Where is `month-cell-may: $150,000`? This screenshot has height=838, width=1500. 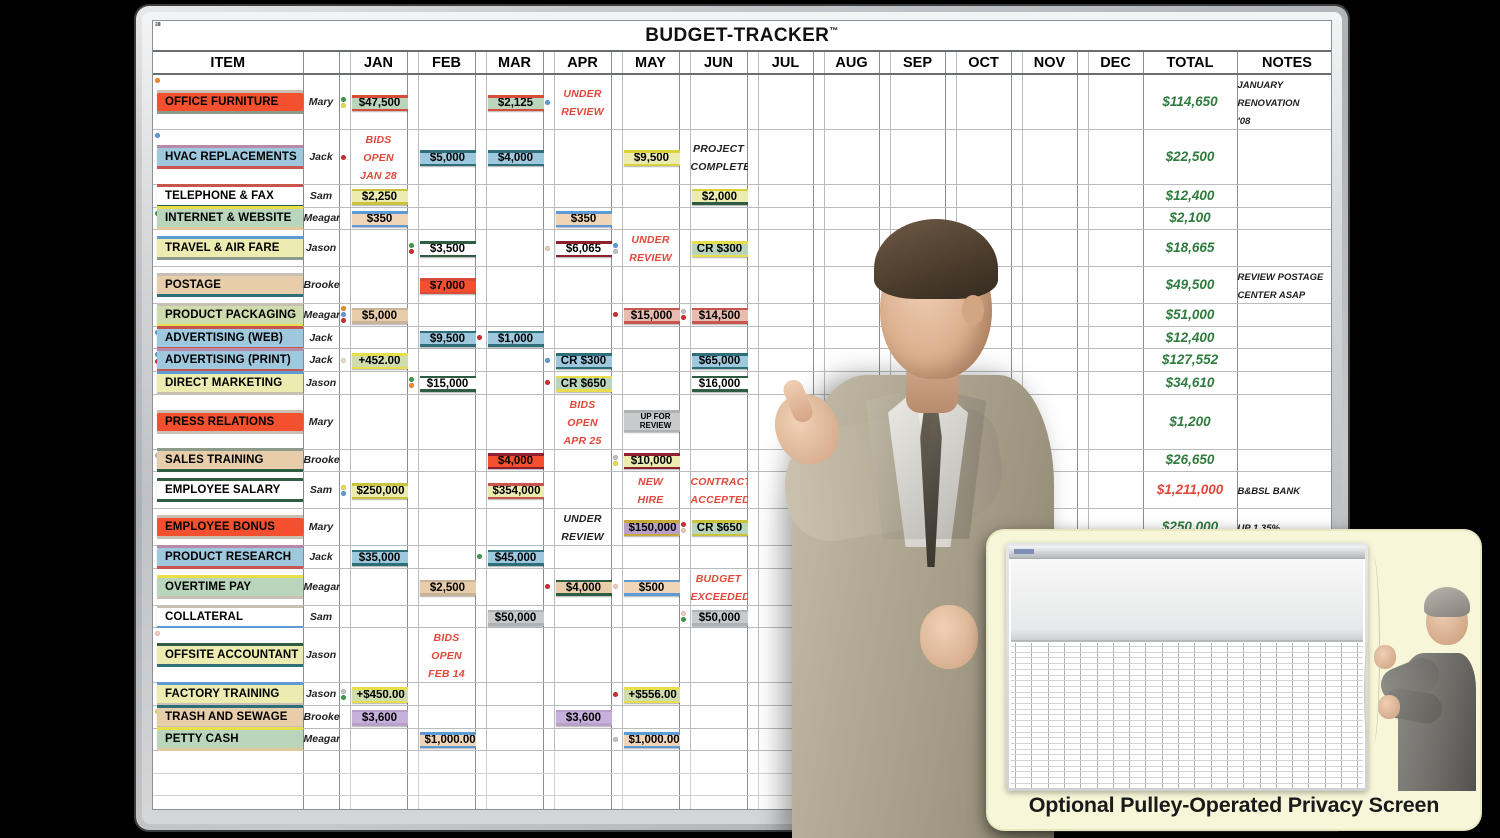 month-cell-may: $150,000 is located at coordinates (652, 527).